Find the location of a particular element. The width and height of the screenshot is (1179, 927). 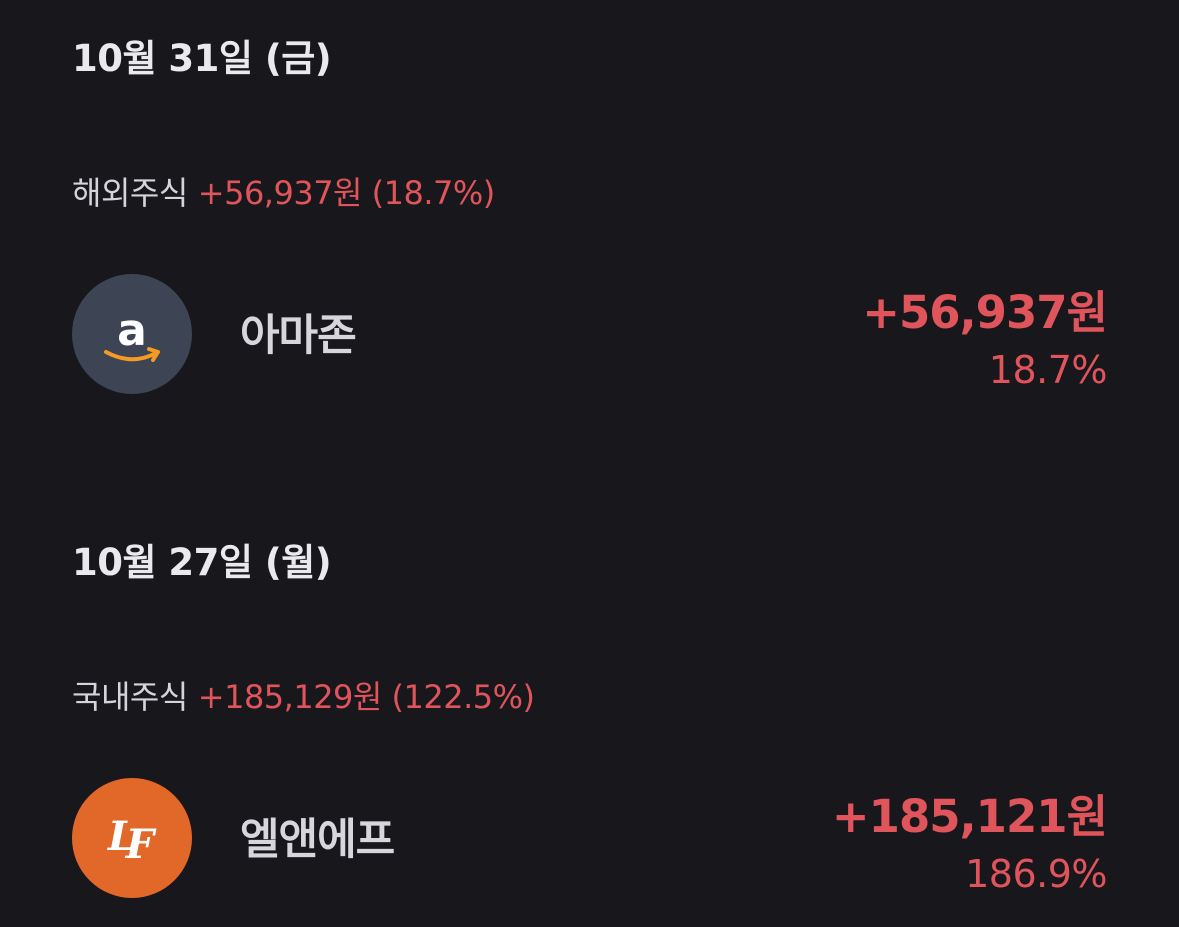

category-summary: 국내주식 +185,129원 (122.5%) is located at coordinates (303, 695).